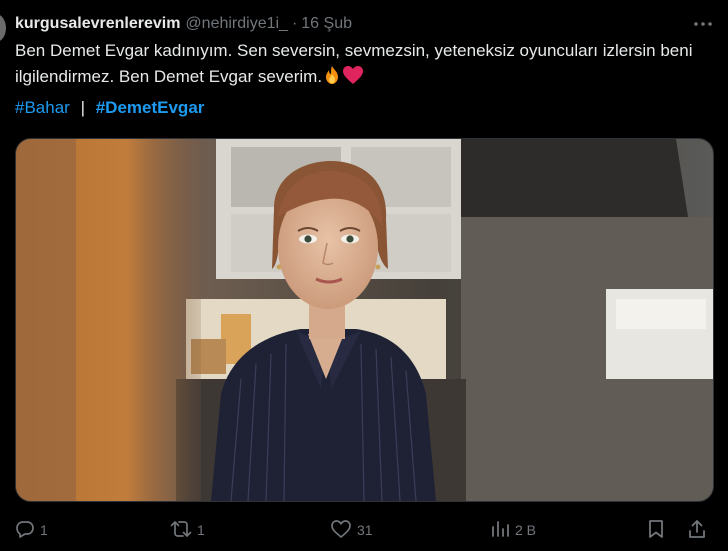 The width and height of the screenshot is (728, 551). Describe the element at coordinates (42, 107) in the screenshot. I see `hashtag-bahar: #Bahar` at that location.